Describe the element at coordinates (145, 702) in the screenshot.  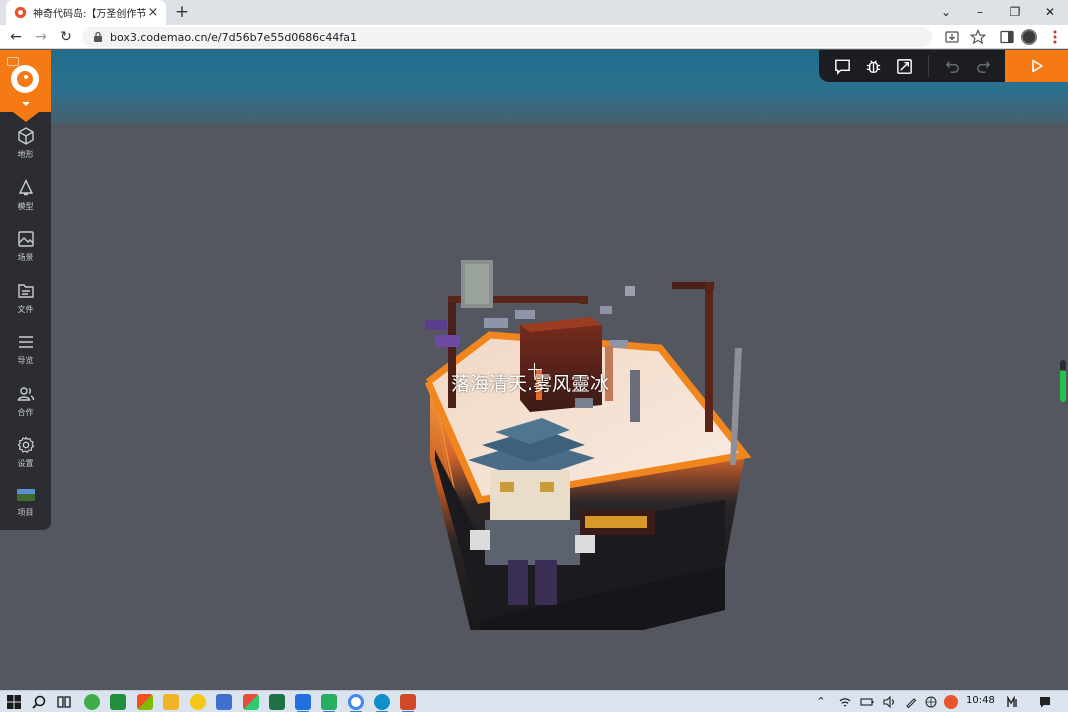
I see `store-icon` at that location.